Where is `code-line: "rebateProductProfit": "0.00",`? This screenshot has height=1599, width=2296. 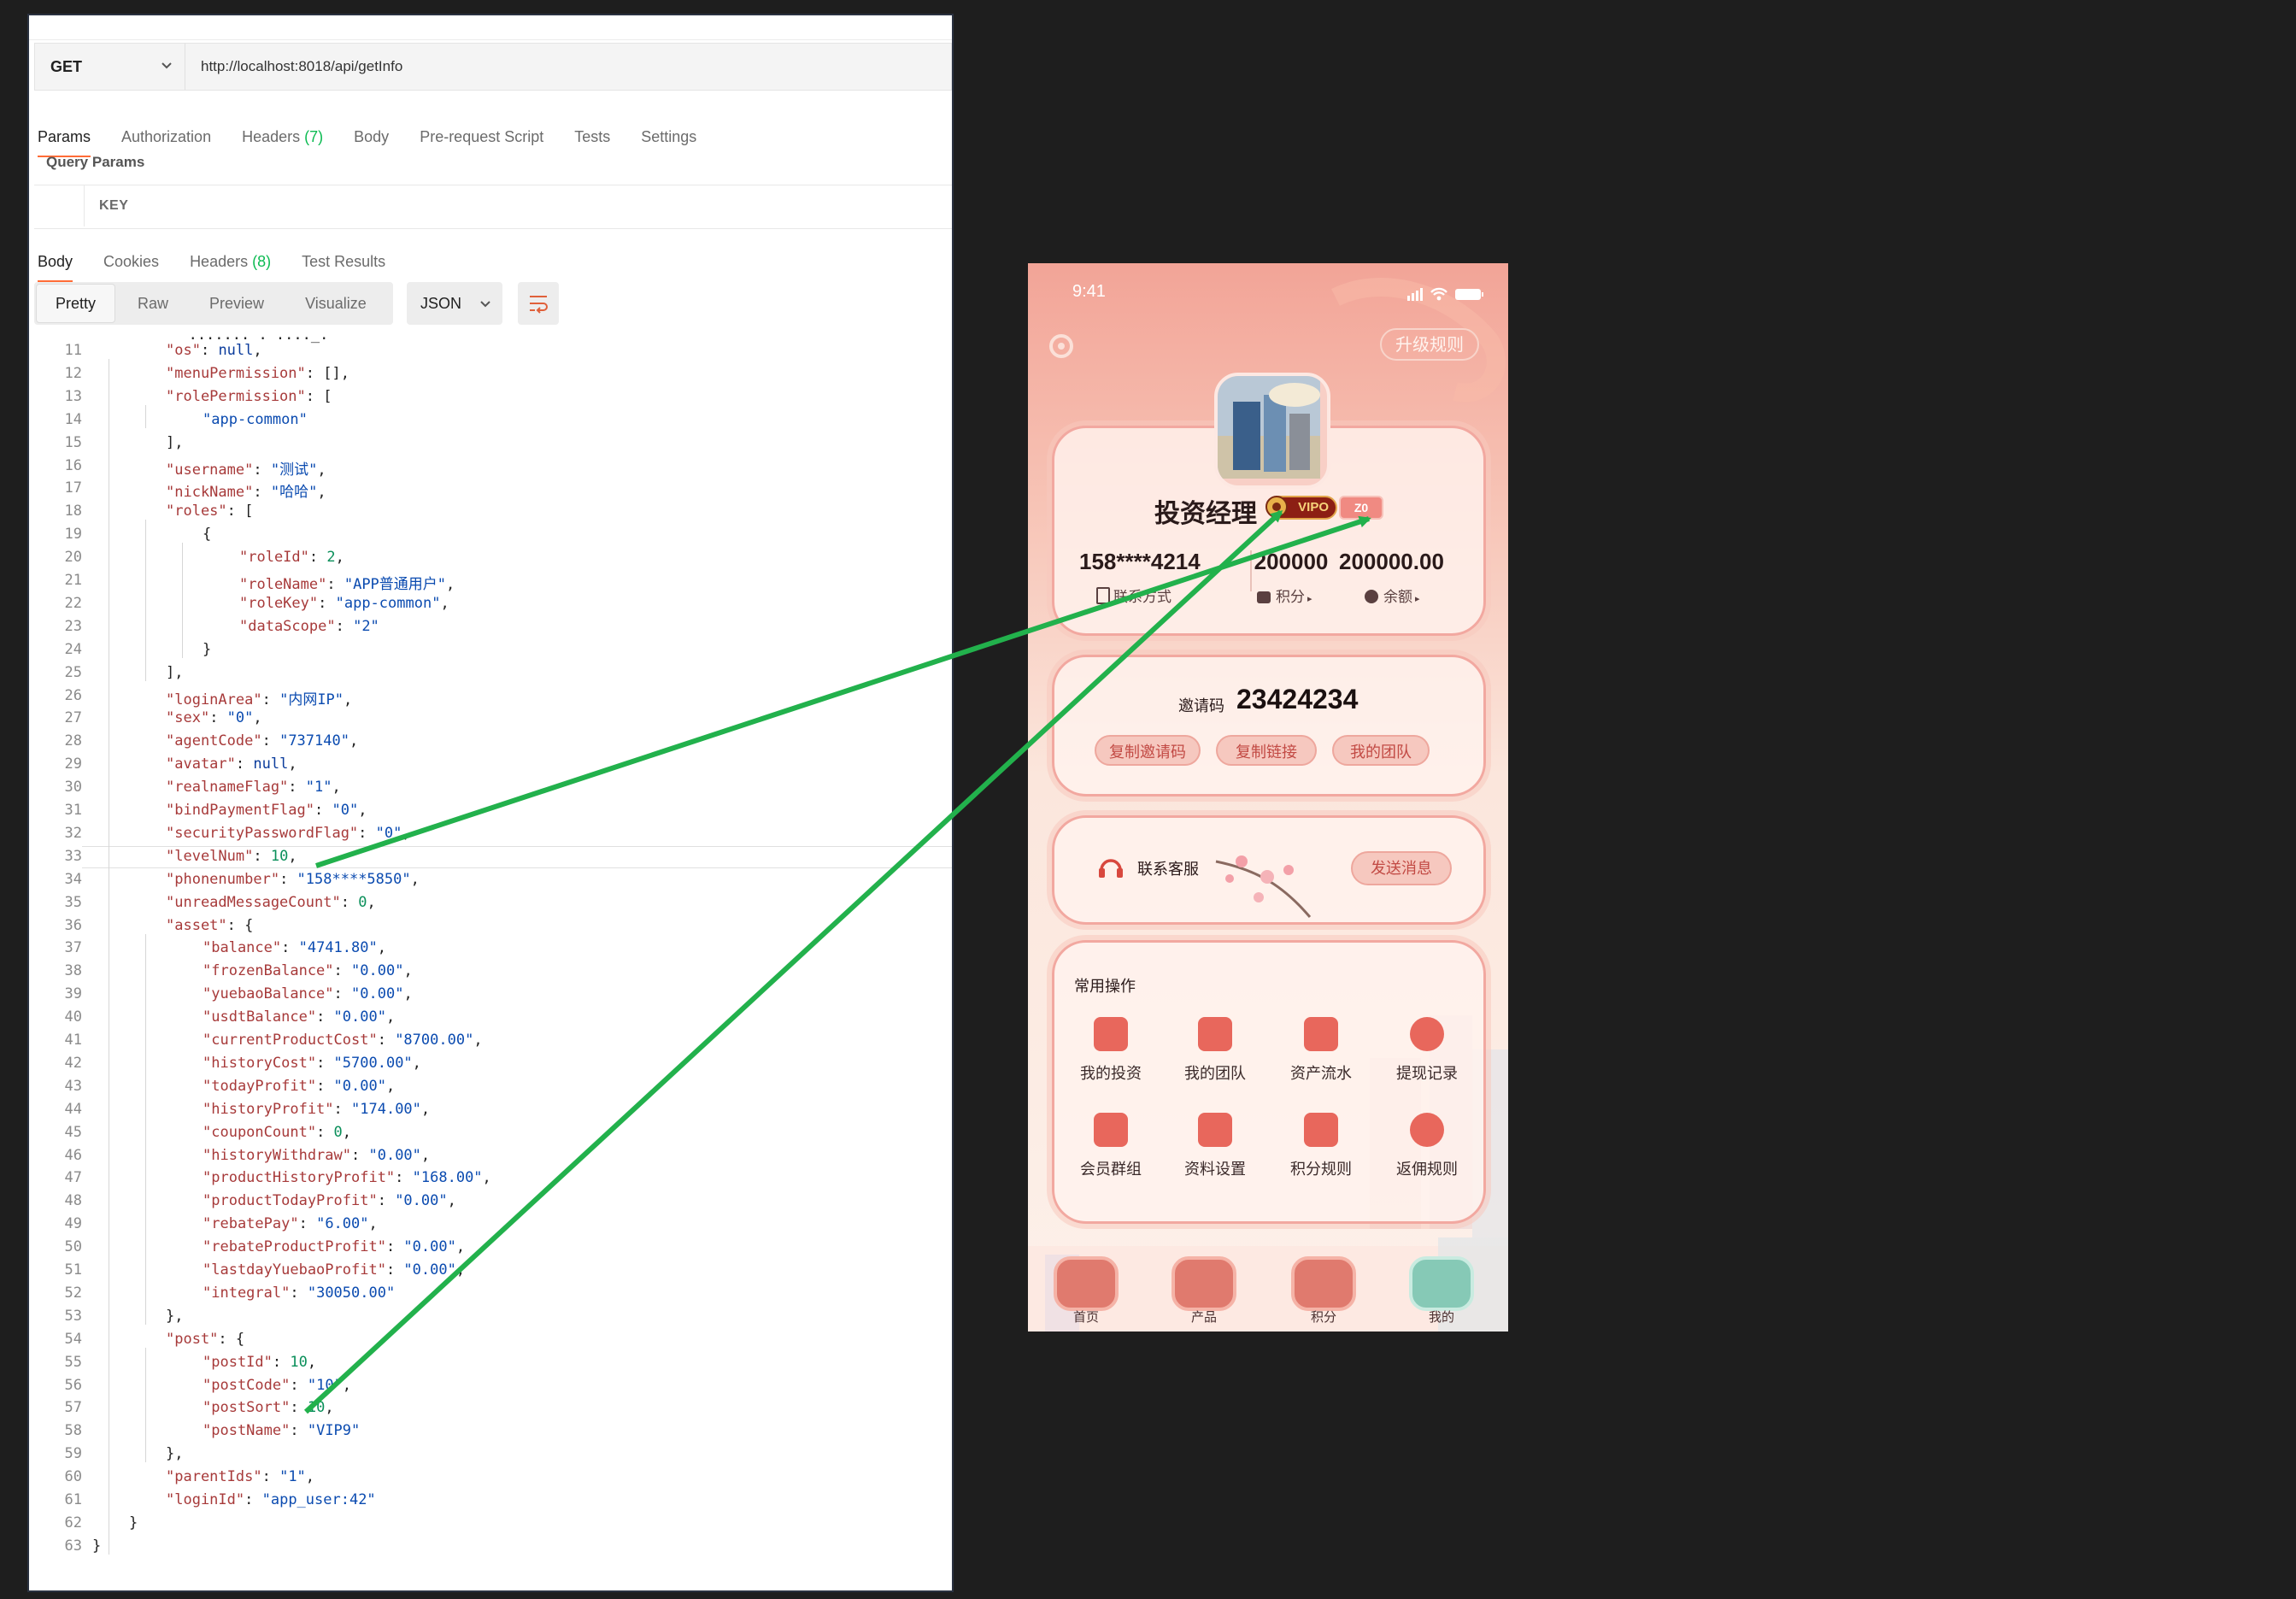 code-line: "rebateProductProfit": "0.00", is located at coordinates (334, 1246).